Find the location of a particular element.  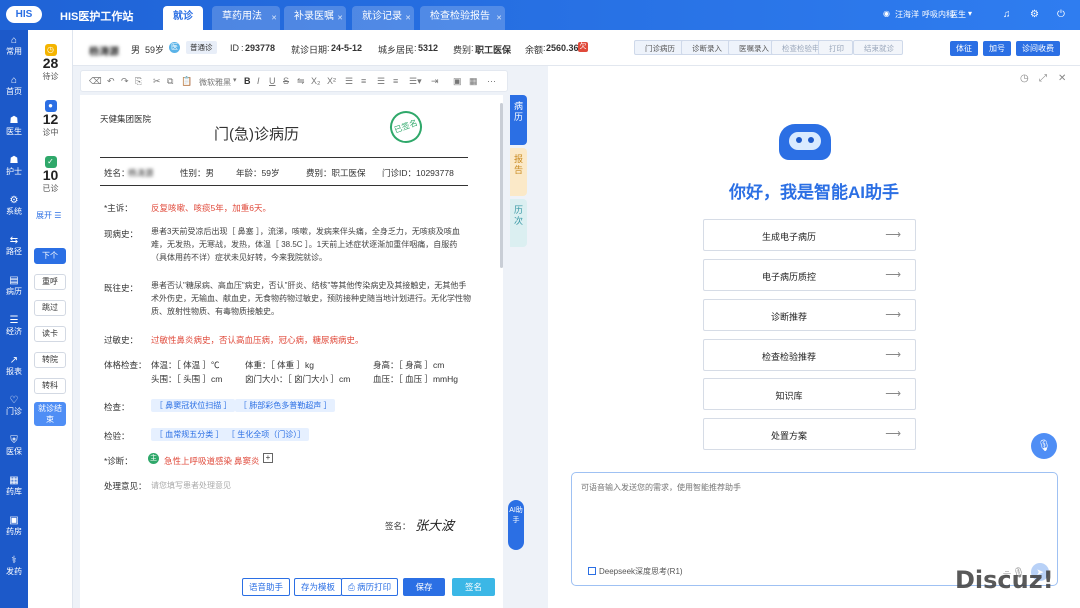

lab-chip: ［ 血常规五分类 ］ is located at coordinates (189, 434).